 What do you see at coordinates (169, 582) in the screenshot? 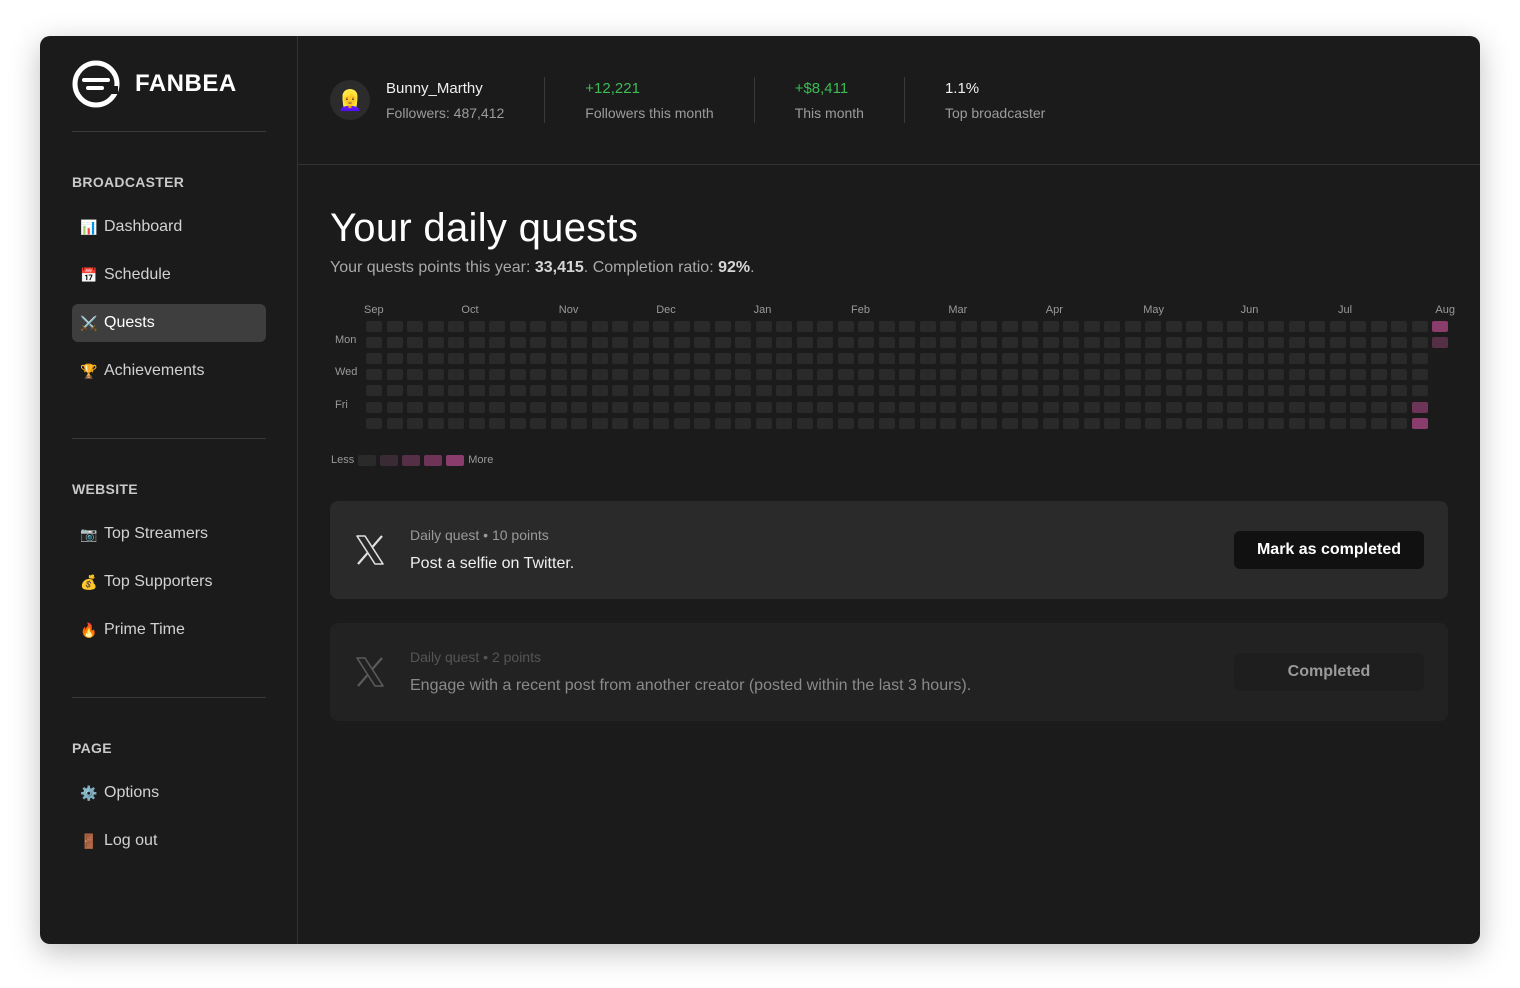
I see `sidebar-item-top-supporters: 💰 Top Supporters` at bounding box center [169, 582].